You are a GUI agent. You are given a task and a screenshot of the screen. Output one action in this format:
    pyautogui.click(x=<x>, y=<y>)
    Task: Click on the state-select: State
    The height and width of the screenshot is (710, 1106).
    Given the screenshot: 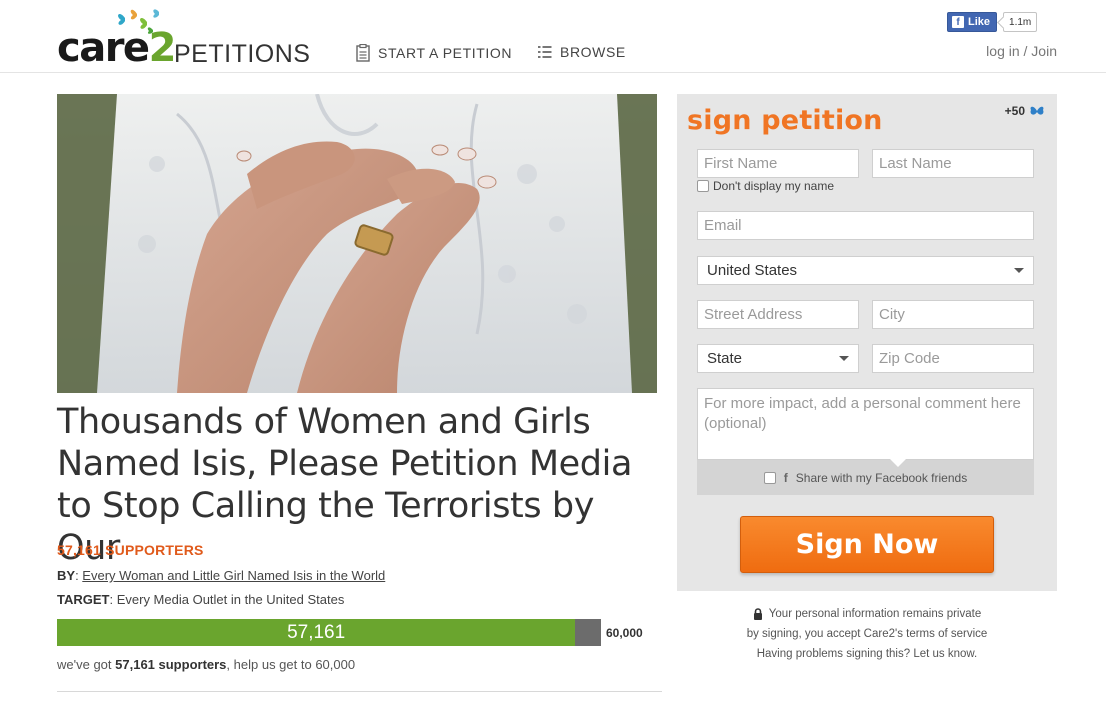 What is the action you would take?
    pyautogui.click(x=778, y=358)
    